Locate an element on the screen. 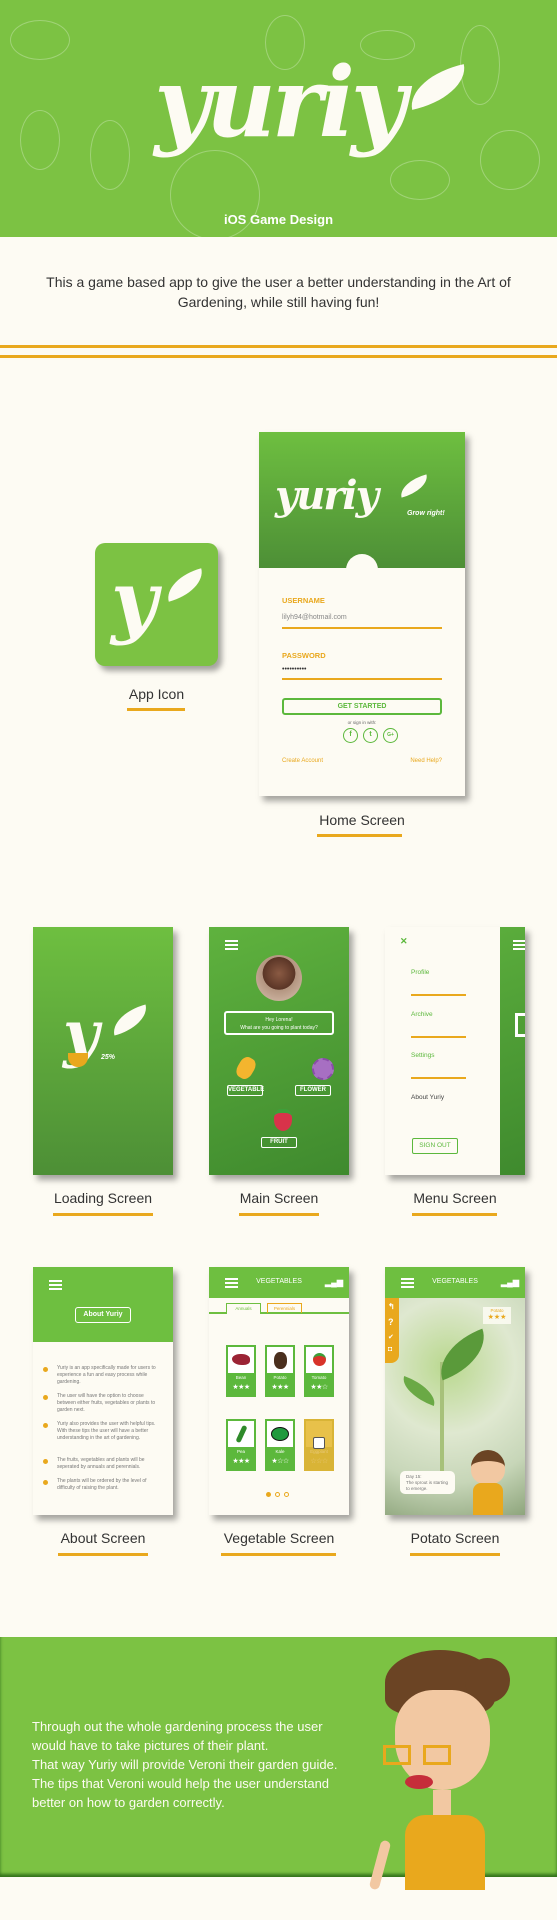 The height and width of the screenshot is (1920, 557). veroni-glasses is located at coordinates (397, 1755).